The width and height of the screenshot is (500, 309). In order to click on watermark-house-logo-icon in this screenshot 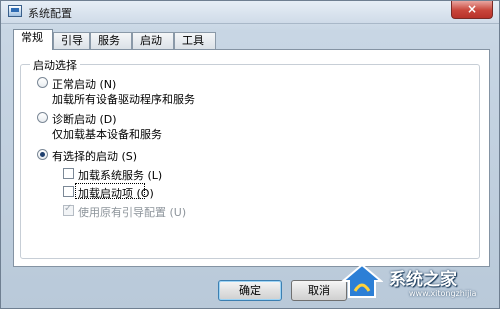, I will do `click(362, 280)`.